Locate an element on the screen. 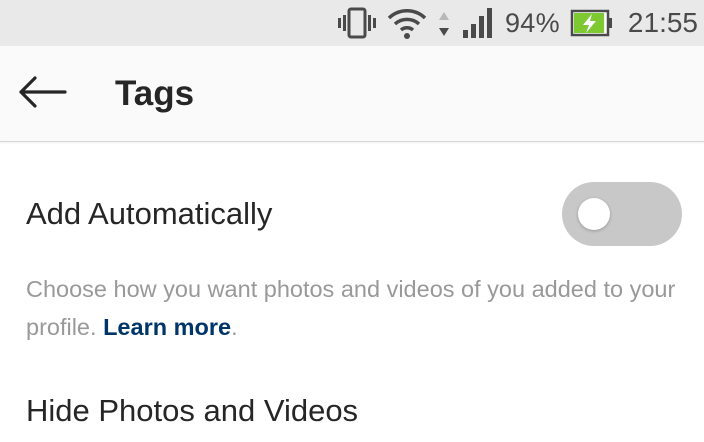 Image resolution: width=704 pixels, height=442 pixels. status-bar: 94% 21:55 is located at coordinates (352, 23).